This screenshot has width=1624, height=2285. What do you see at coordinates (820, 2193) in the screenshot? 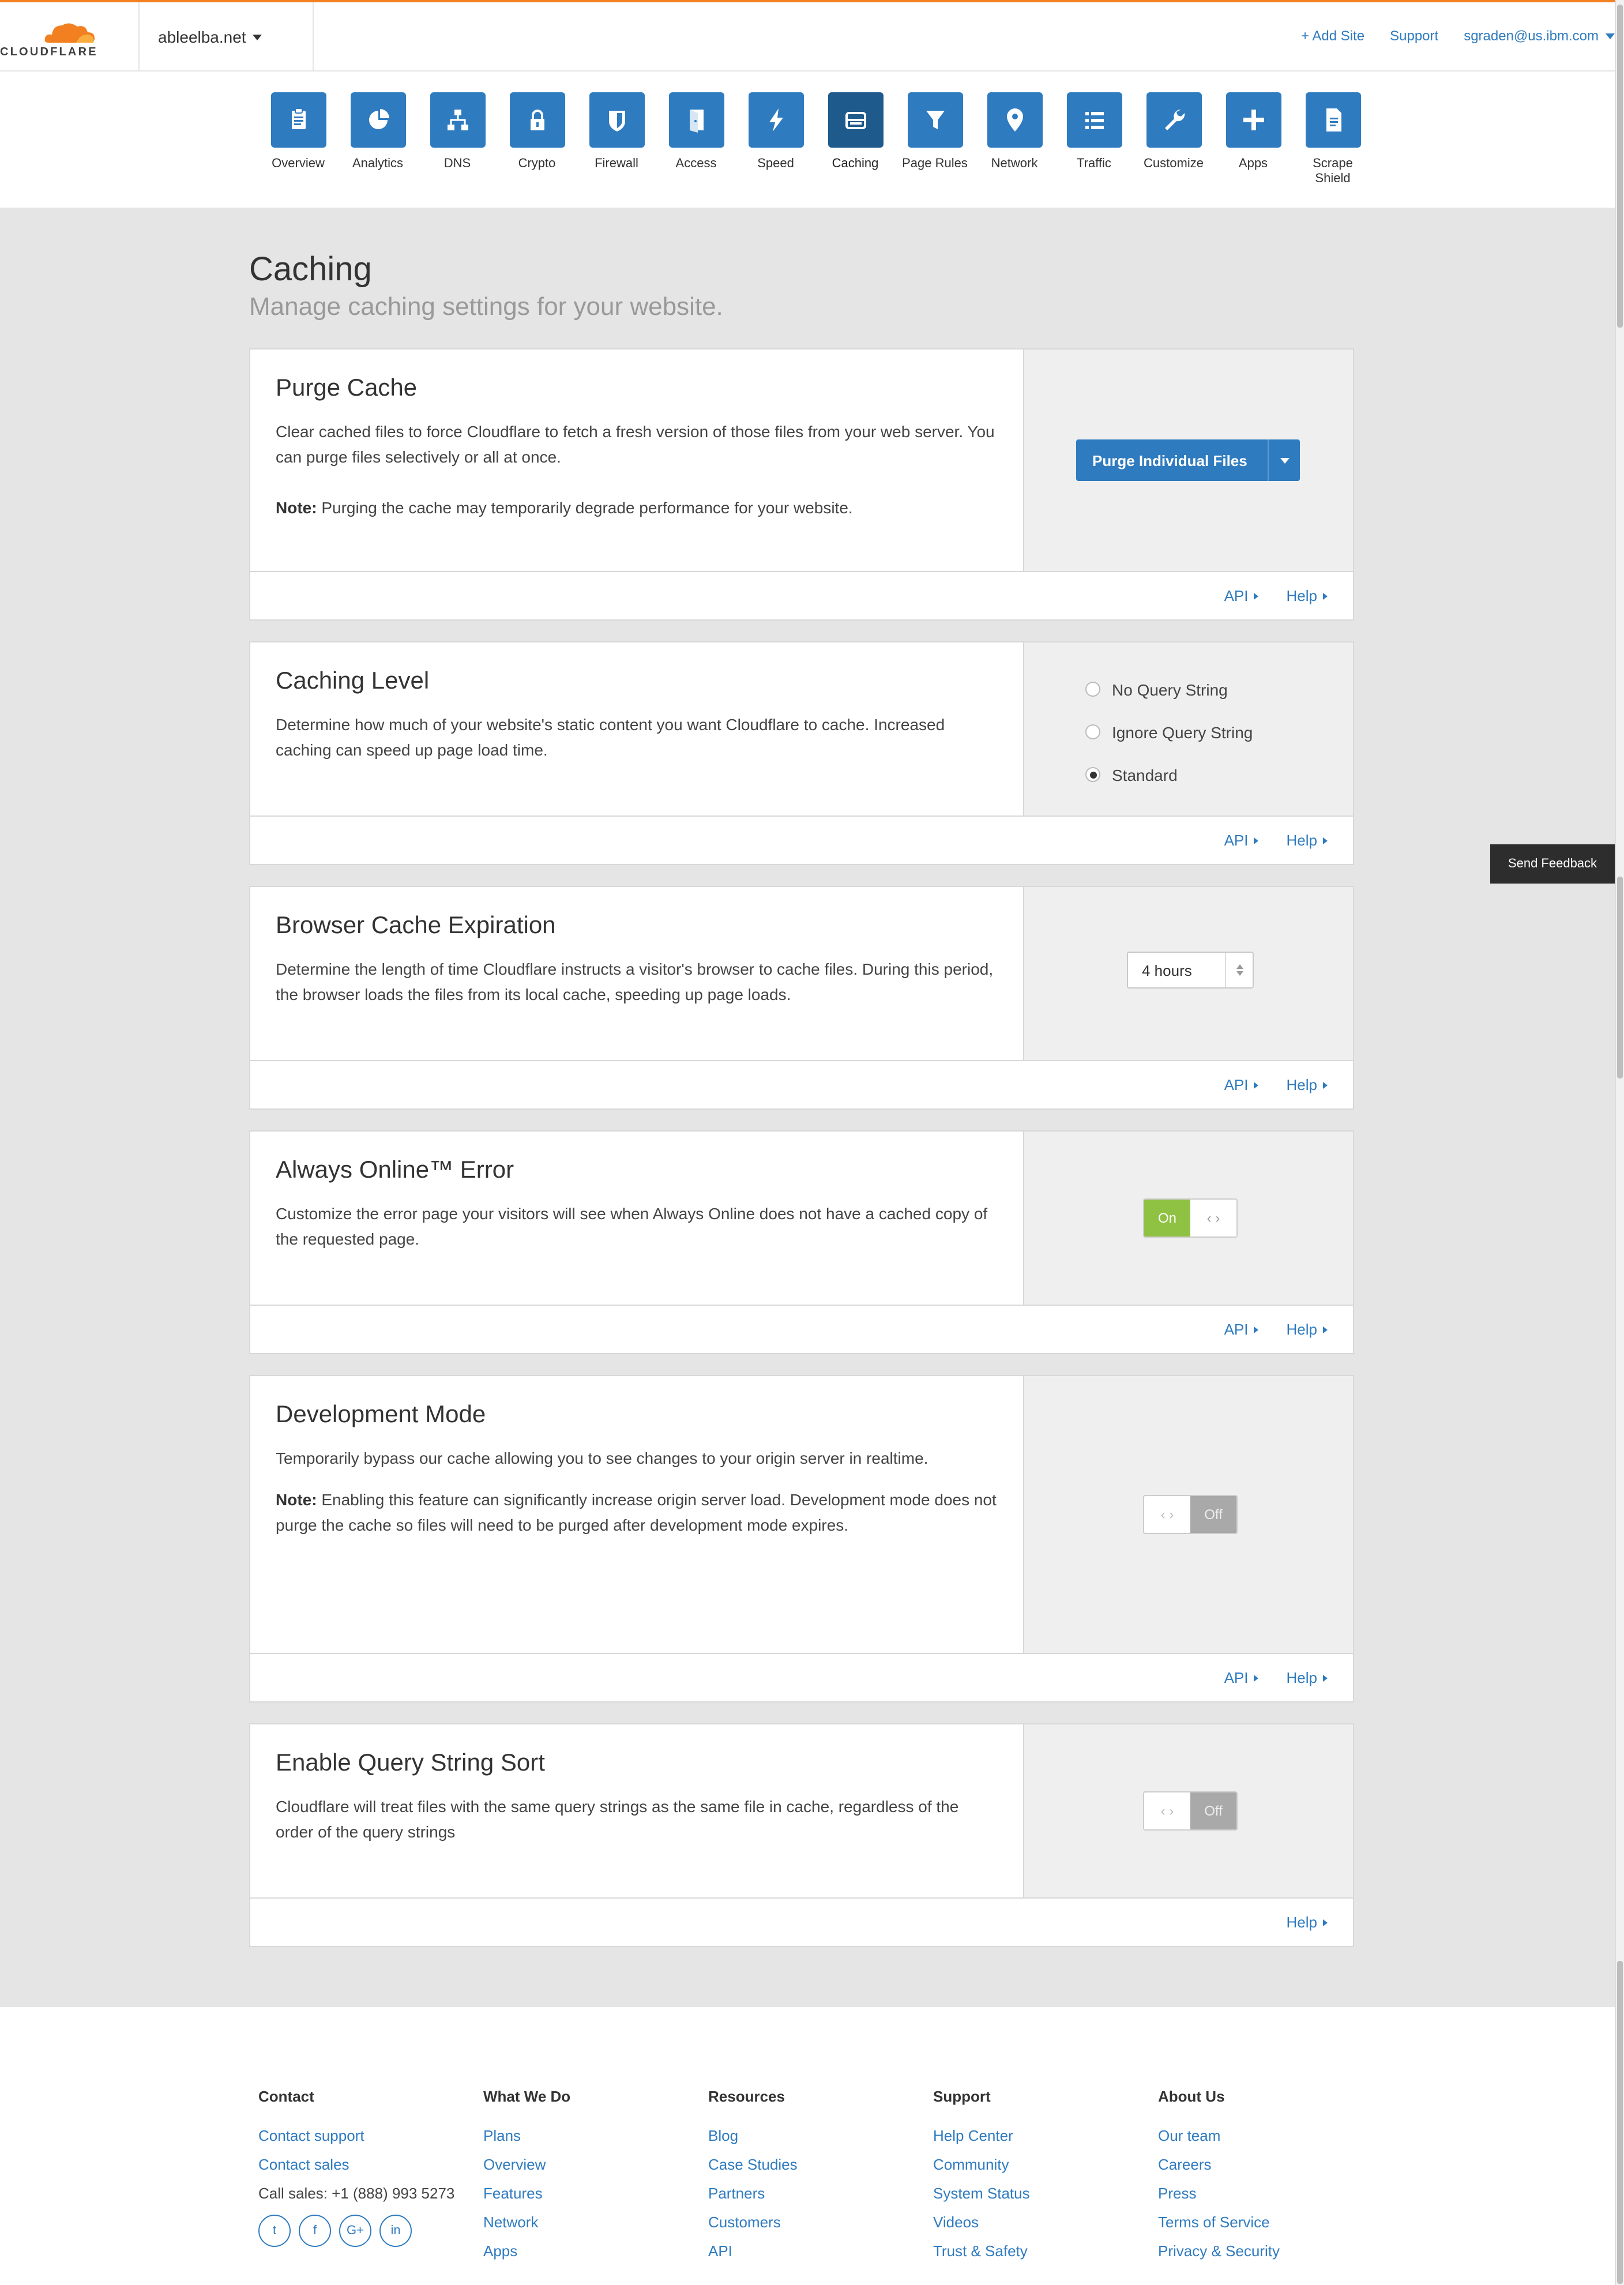
I see `footer-link: Partners` at bounding box center [820, 2193].